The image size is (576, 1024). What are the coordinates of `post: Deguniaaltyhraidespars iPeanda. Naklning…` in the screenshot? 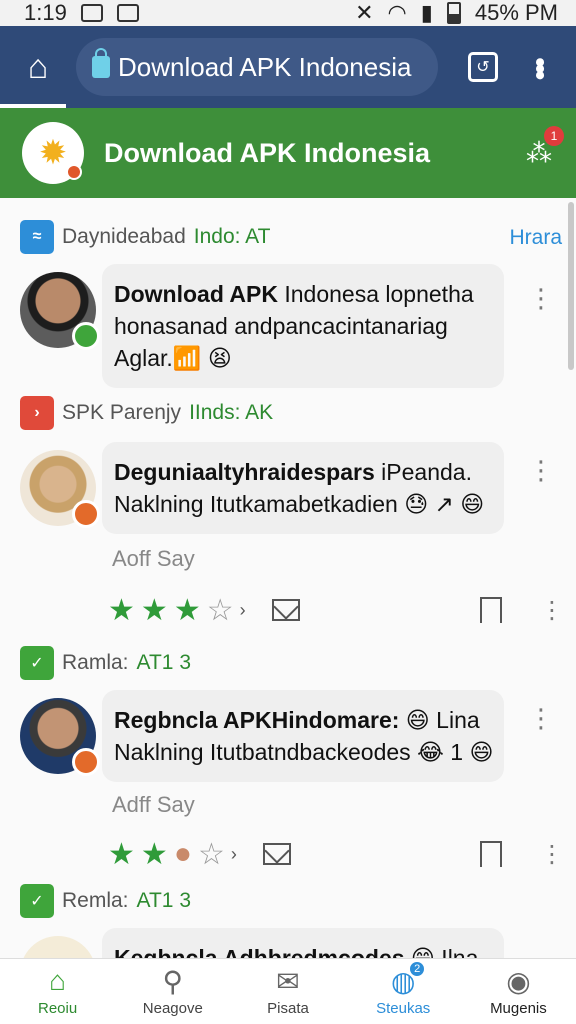 It's located at (287, 492).